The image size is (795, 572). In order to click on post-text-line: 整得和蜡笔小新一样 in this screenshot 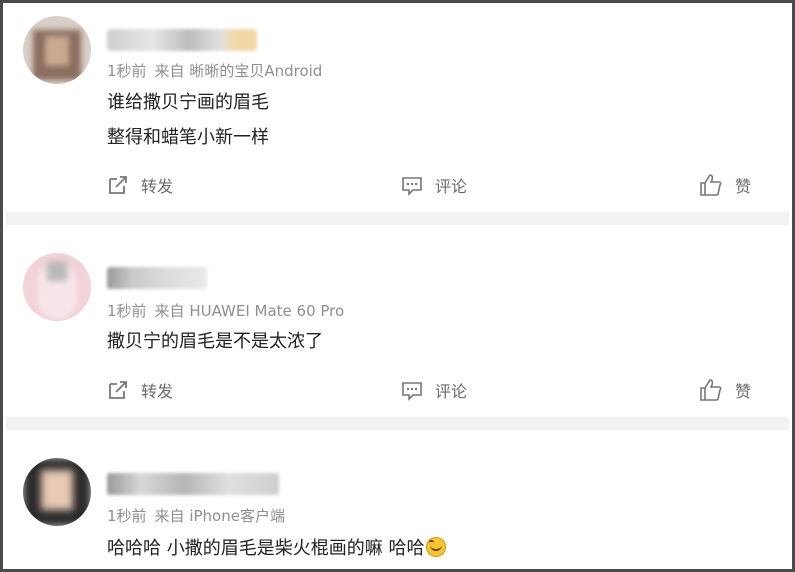, I will do `click(188, 137)`.